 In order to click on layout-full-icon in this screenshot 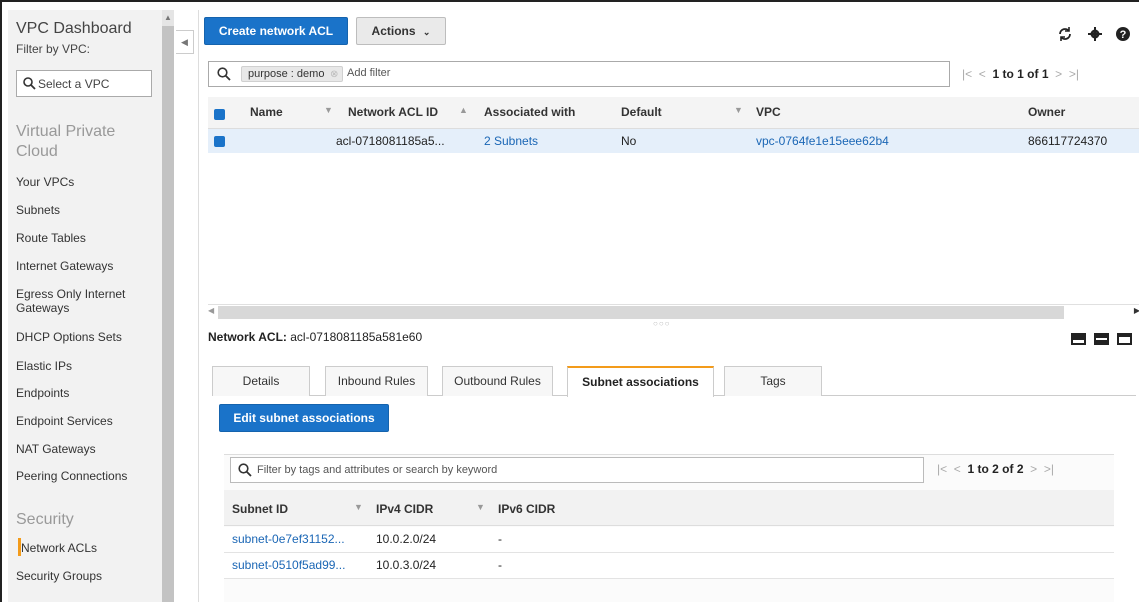, I will do `click(1124, 339)`.